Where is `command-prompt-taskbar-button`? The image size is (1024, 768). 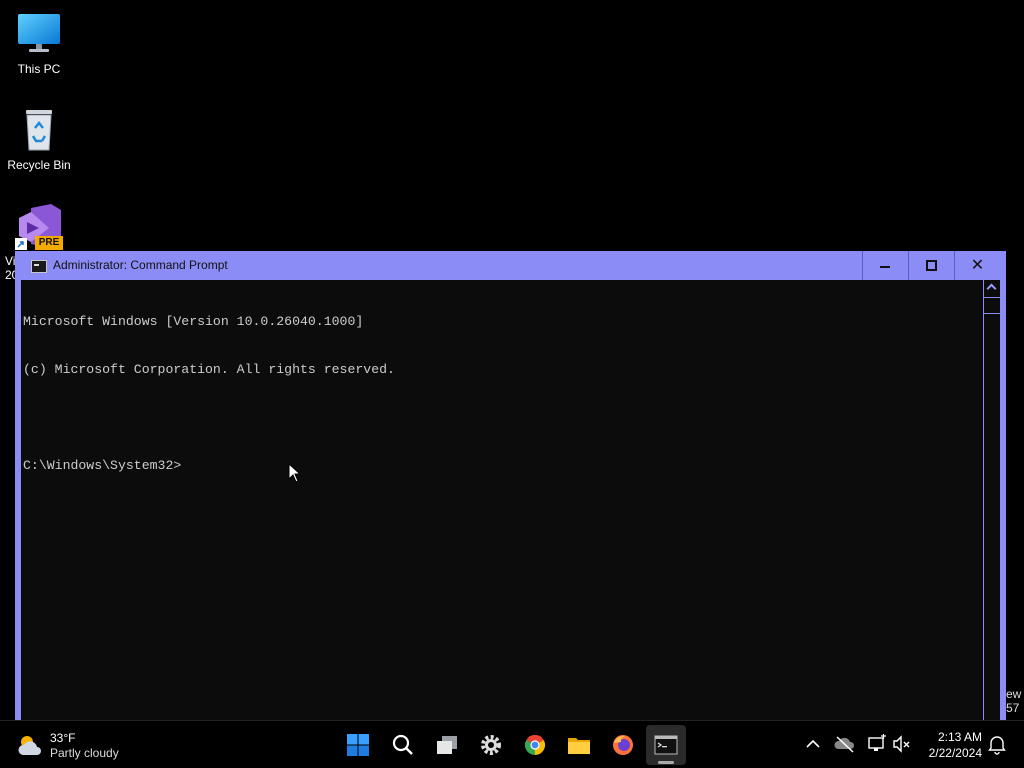 command-prompt-taskbar-button is located at coordinates (666, 745).